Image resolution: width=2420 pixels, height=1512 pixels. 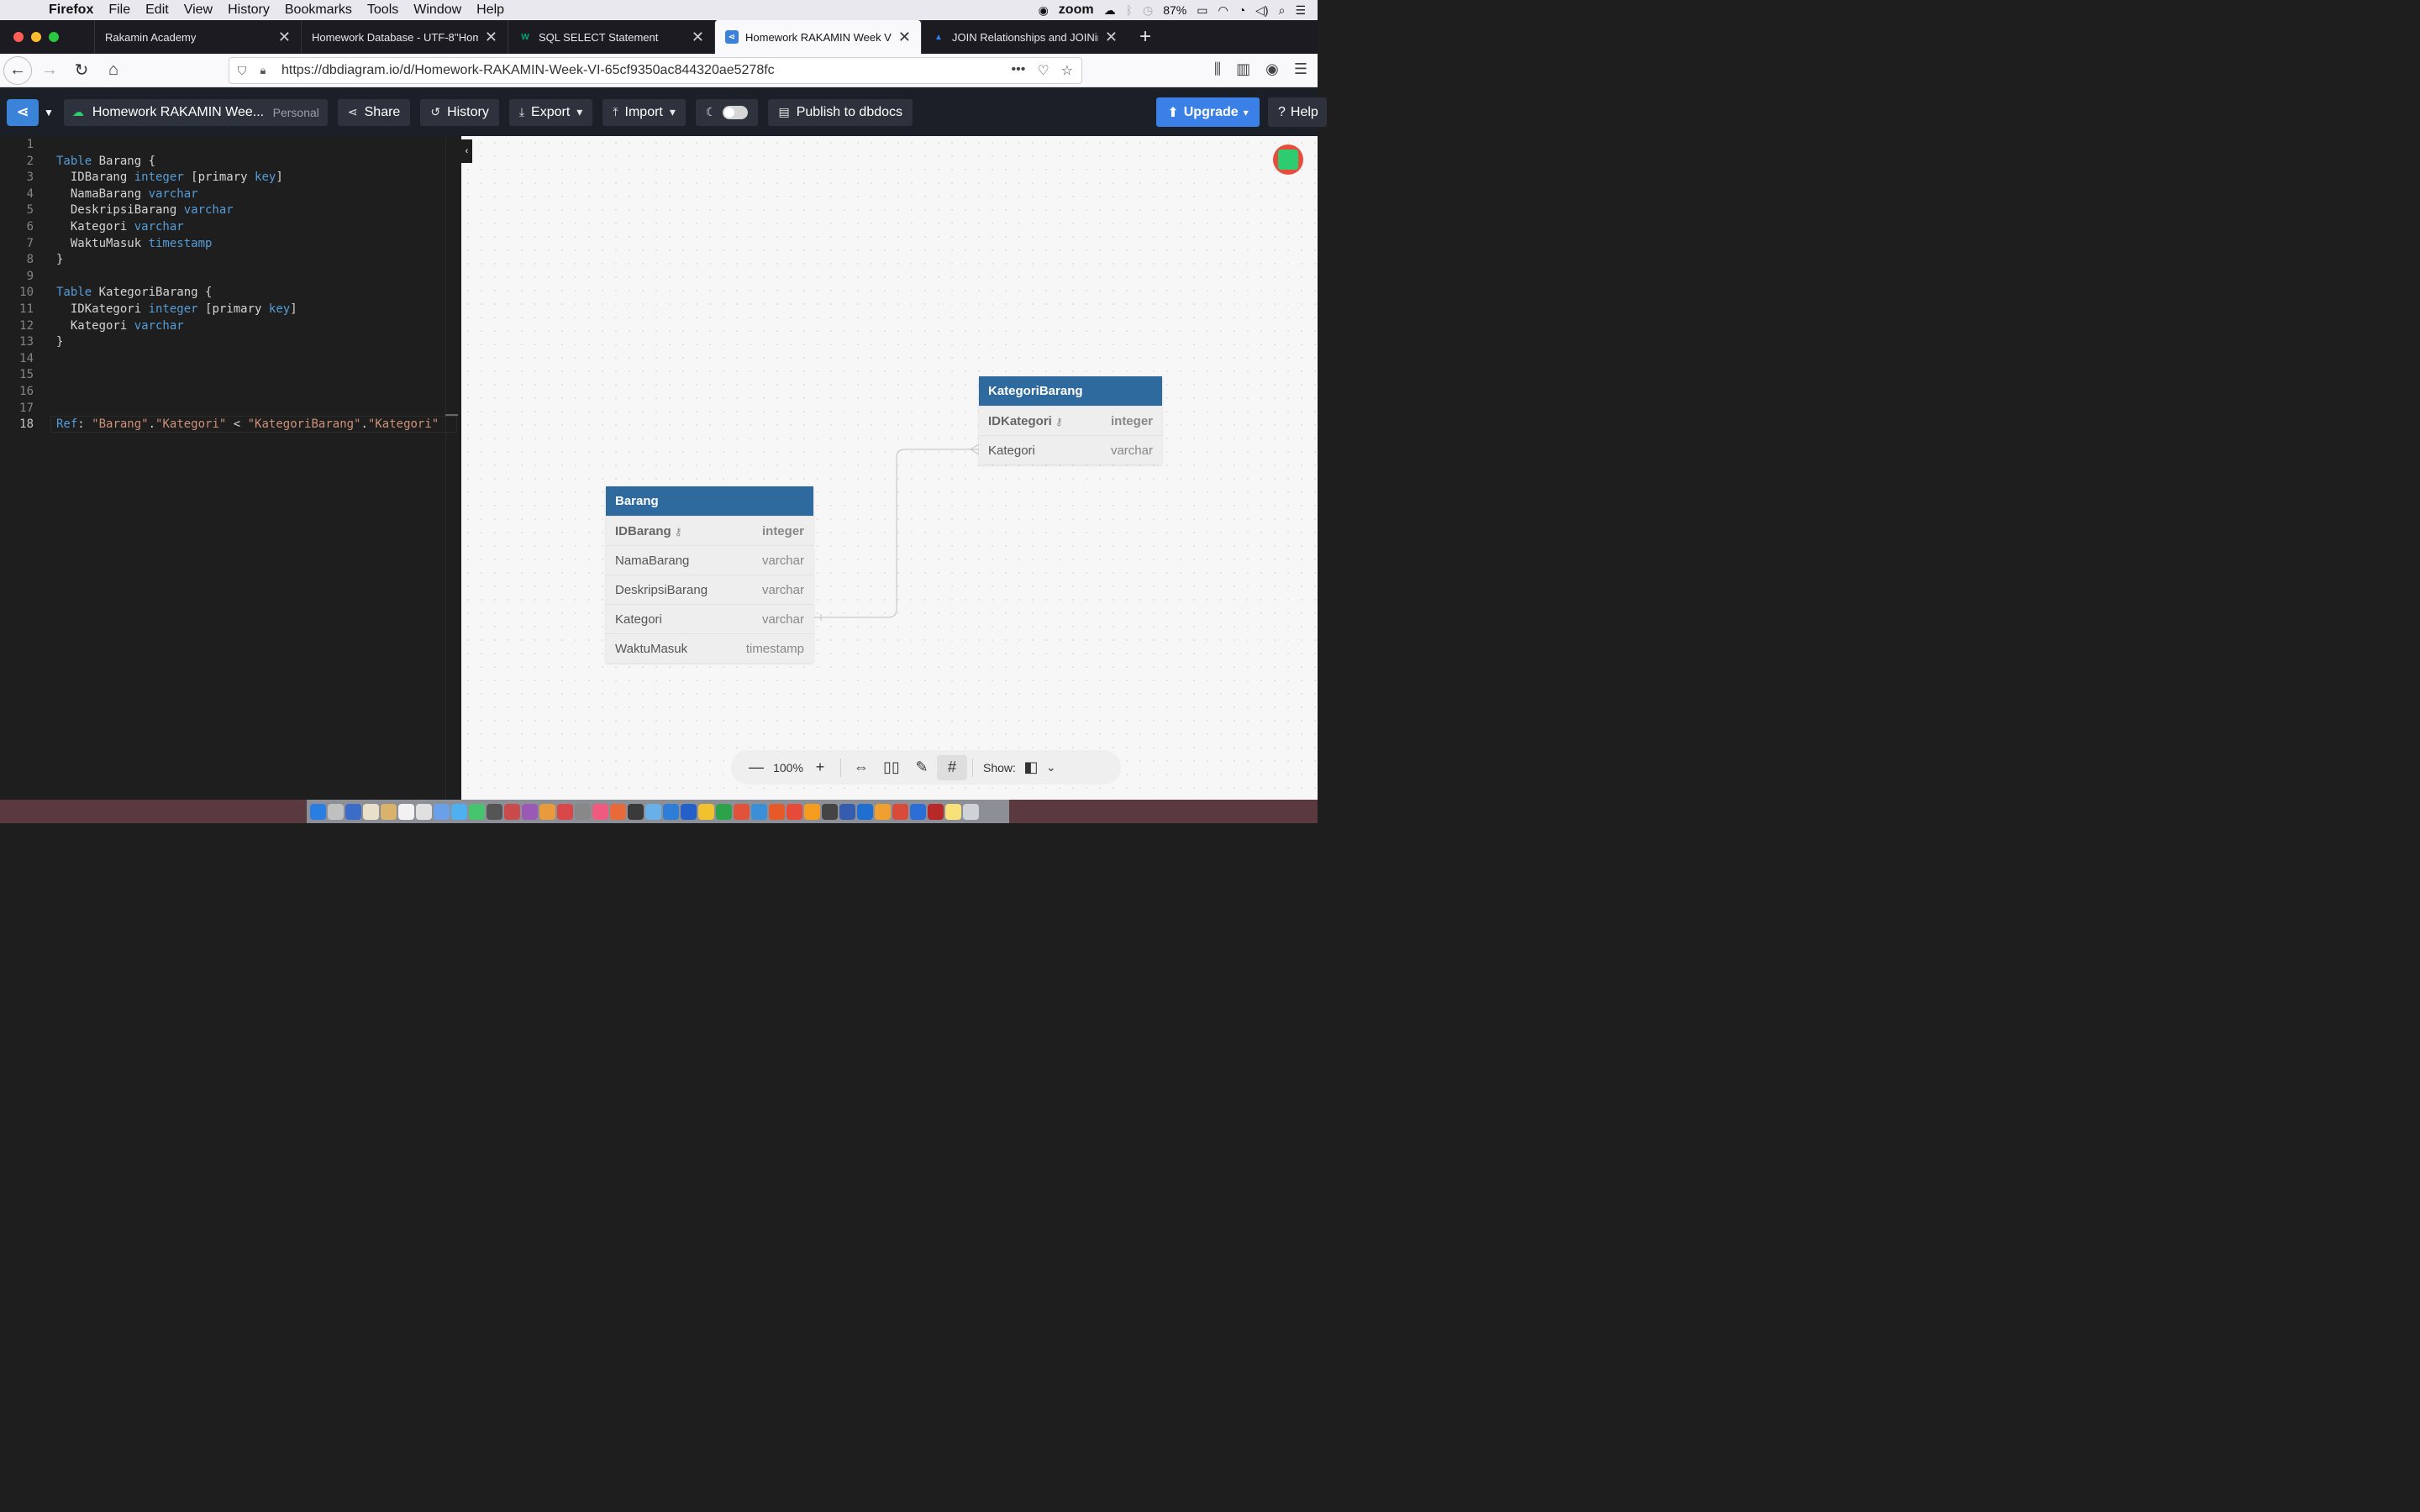 What do you see at coordinates (709, 589) in the screenshot?
I see `field-row: DeskripsiBarang varchar` at bounding box center [709, 589].